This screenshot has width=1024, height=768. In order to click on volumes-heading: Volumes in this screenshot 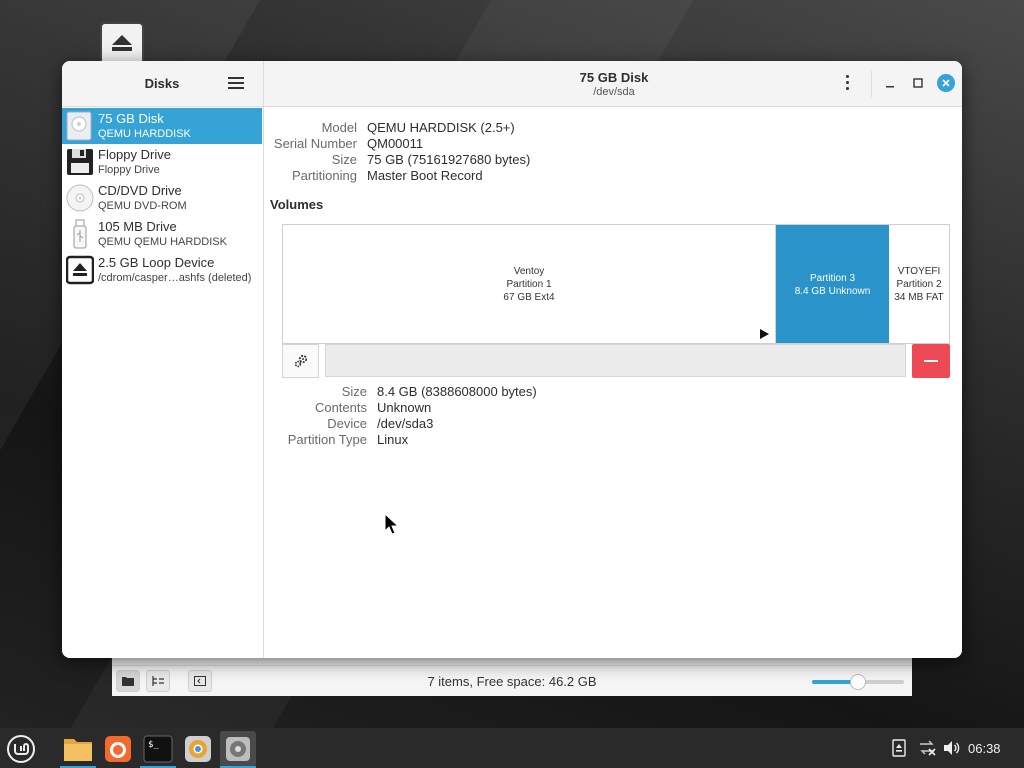, I will do `click(297, 204)`.